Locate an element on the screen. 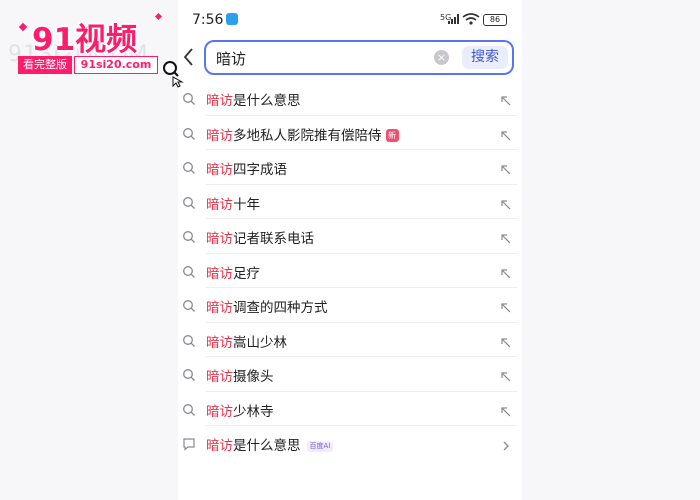 Image resolution: width=700 pixels, height=500 pixels. suggestion-item: 暗访多地私人影院推有偿陪侍新 is located at coordinates (350, 133).